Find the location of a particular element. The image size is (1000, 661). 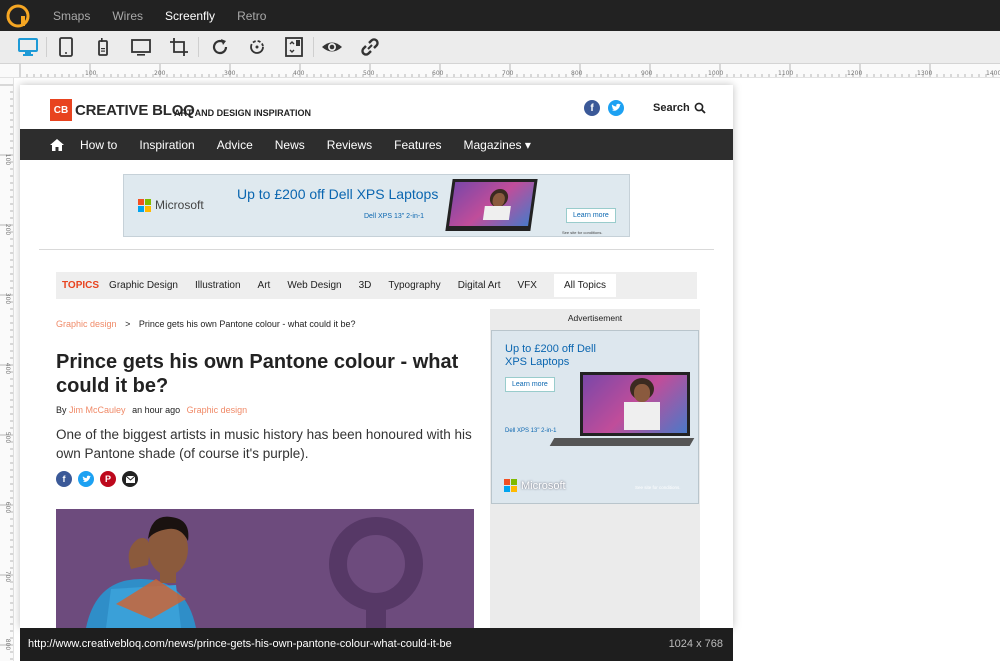

desktop-icon is located at coordinates (28, 47).